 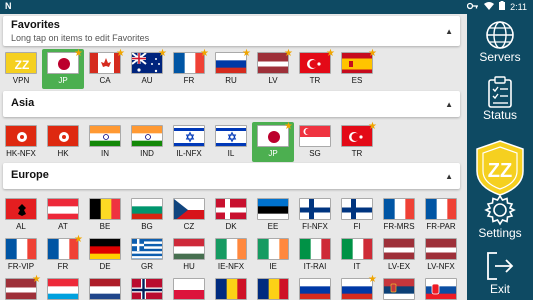 I want to click on server-label: HK-NFX, so click(x=21, y=153).